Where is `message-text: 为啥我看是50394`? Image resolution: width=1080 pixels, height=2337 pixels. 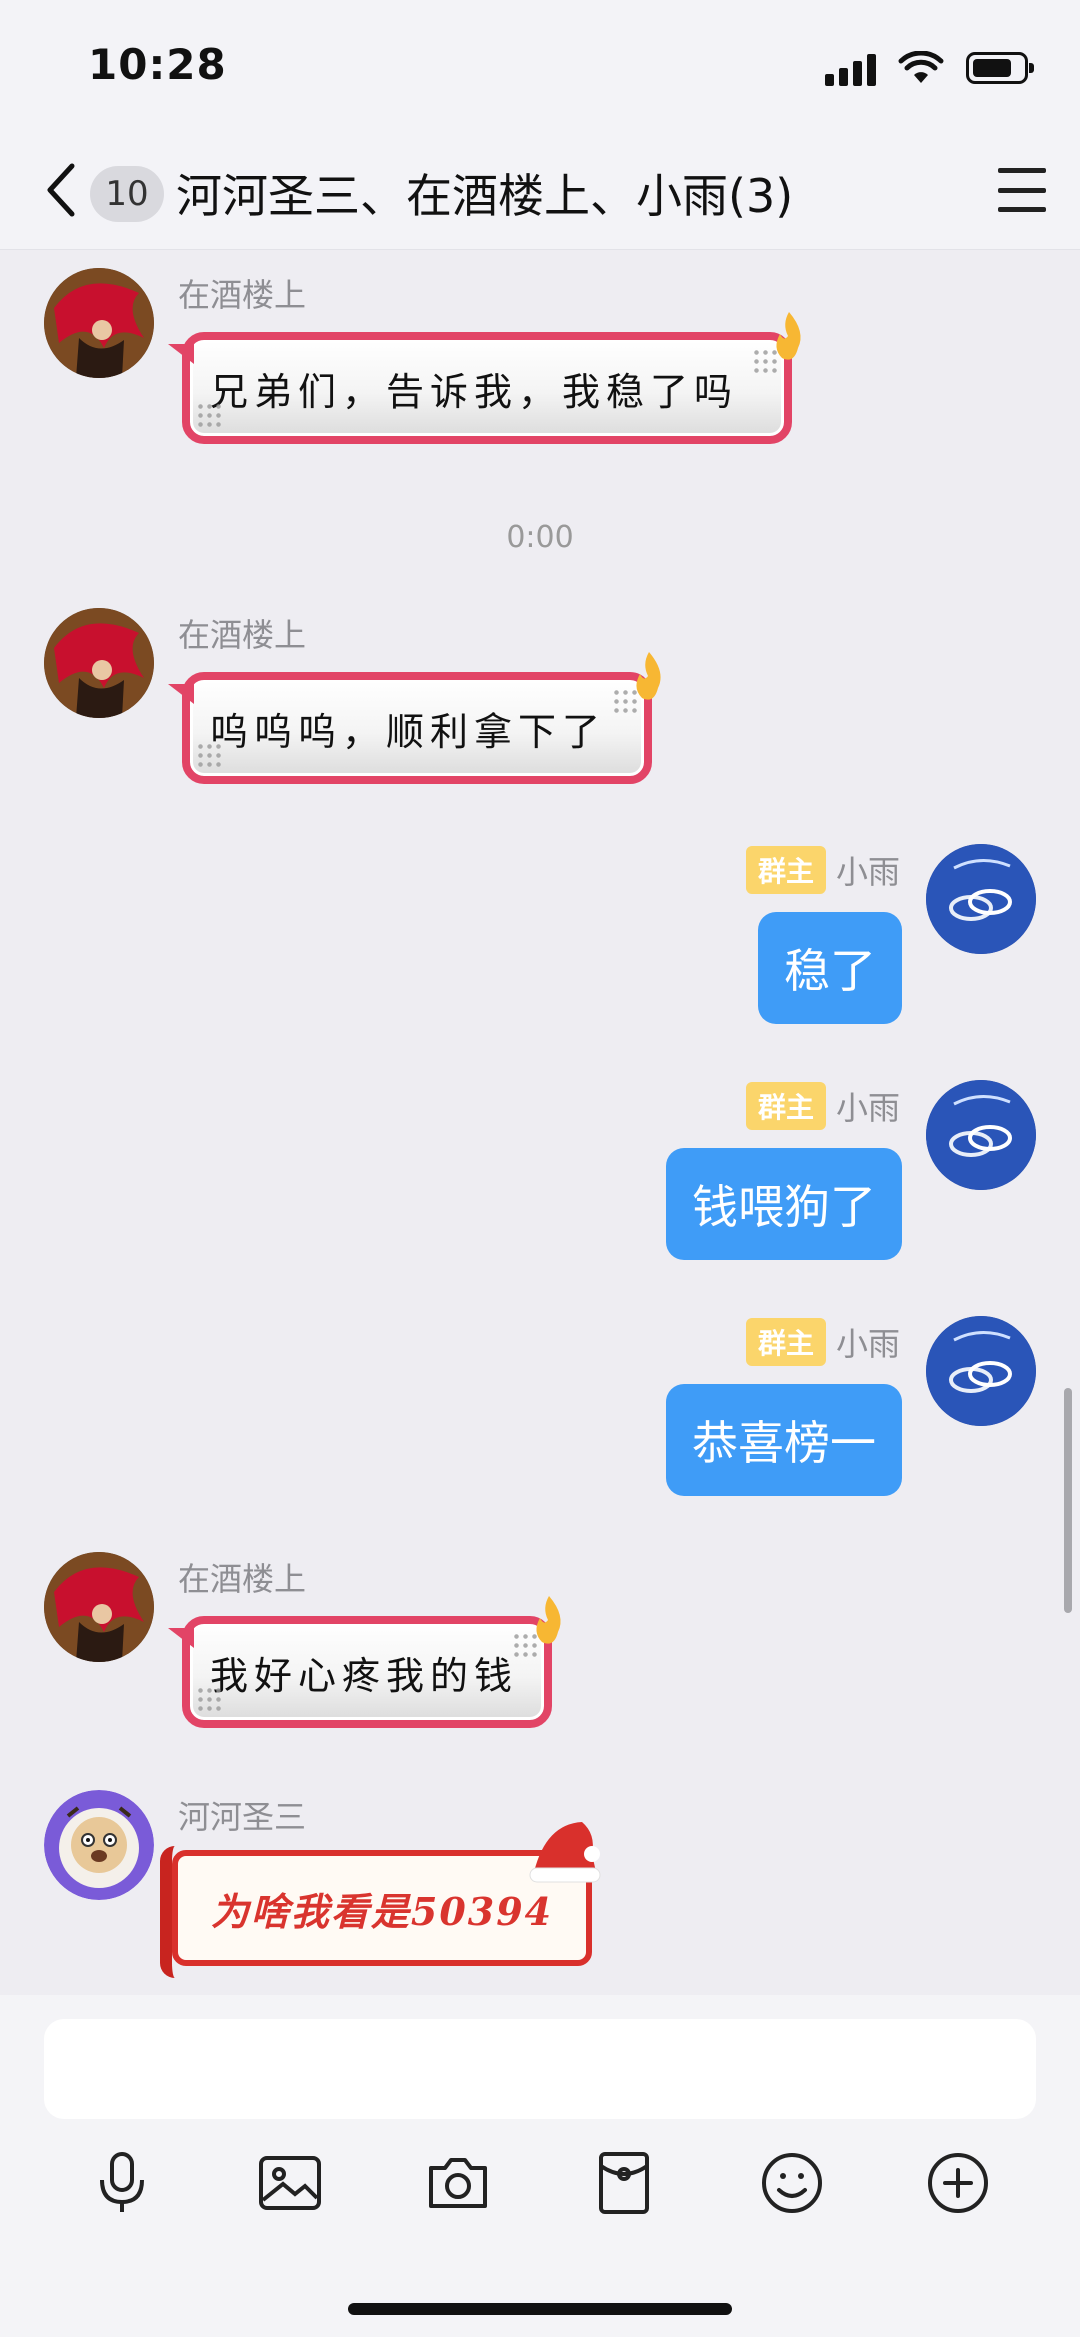
message-text: 为啥我看是50394 is located at coordinates (382, 1911).